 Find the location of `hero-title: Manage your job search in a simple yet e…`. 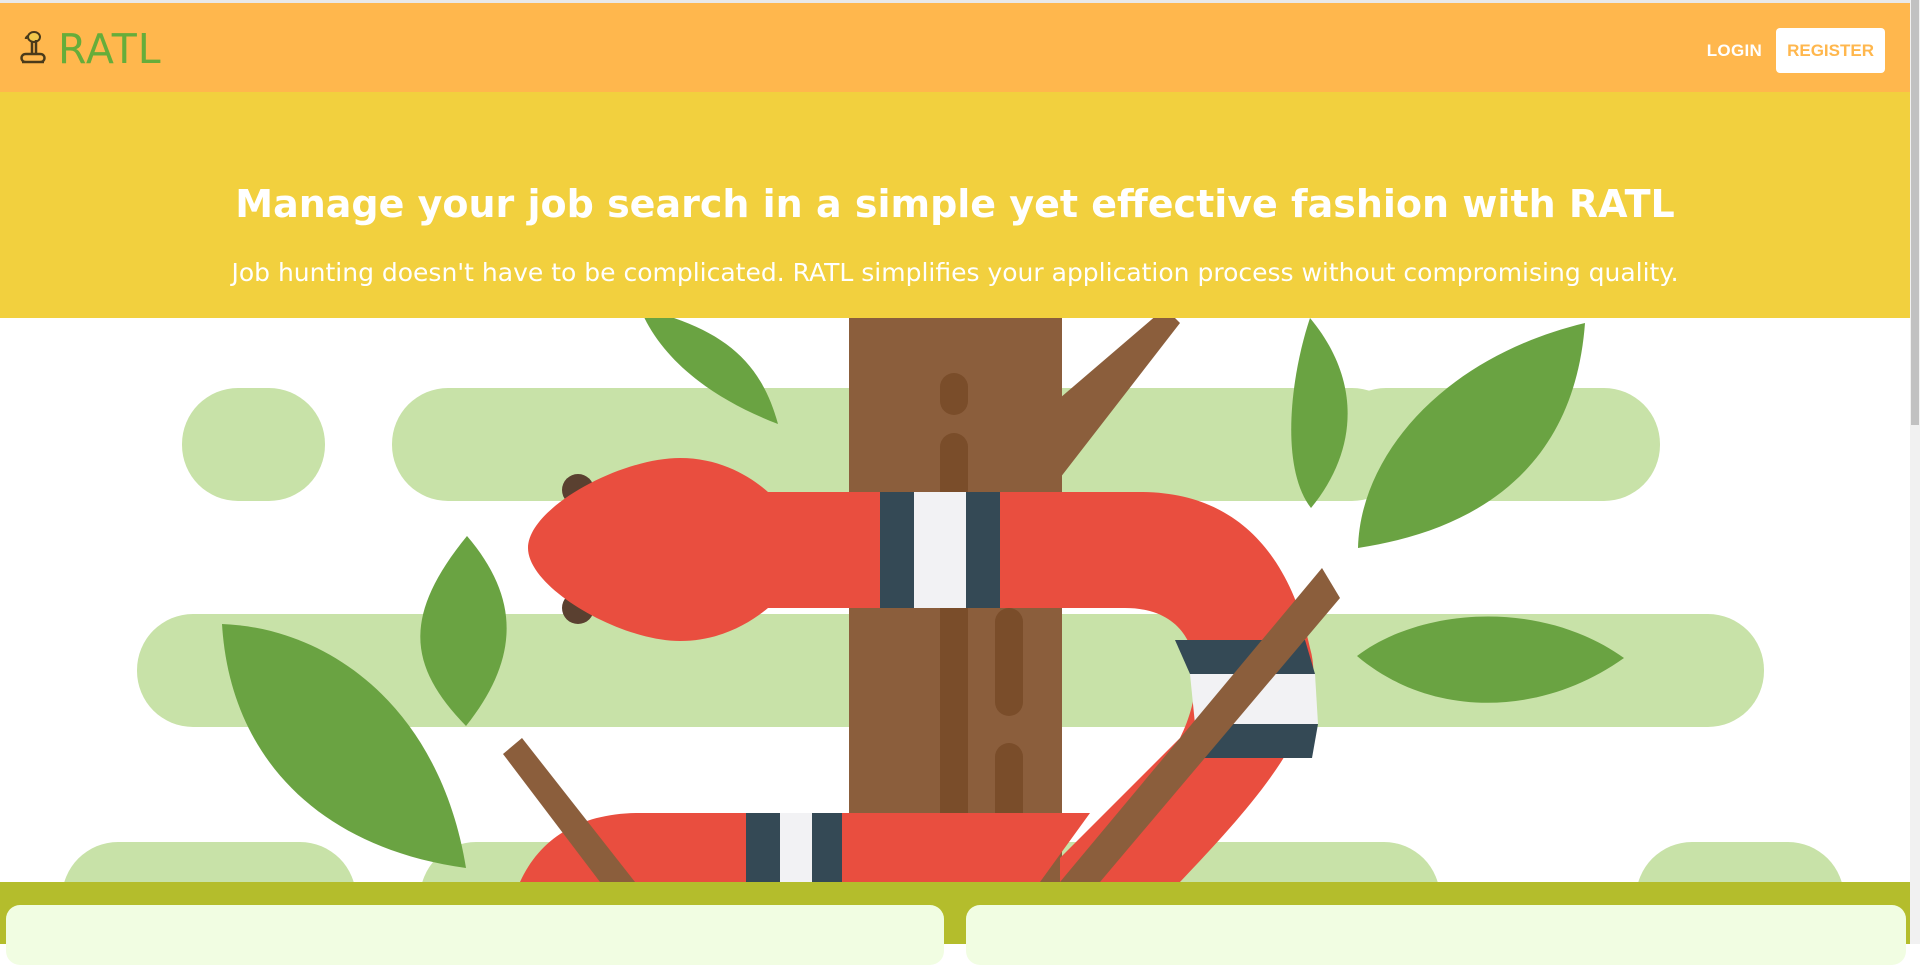

hero-title: Manage your job search in a simple yet e… is located at coordinates (955, 204).